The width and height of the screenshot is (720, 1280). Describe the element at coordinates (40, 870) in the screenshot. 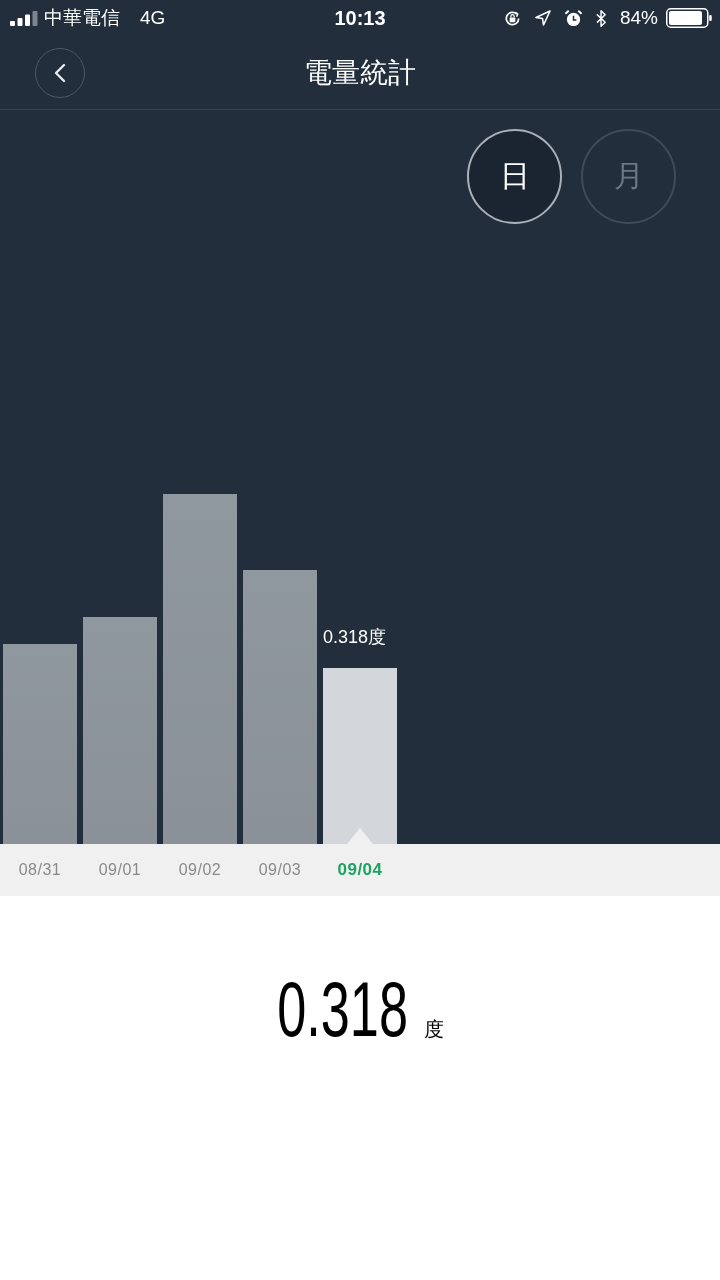

I see `date-label: 08/31` at that location.